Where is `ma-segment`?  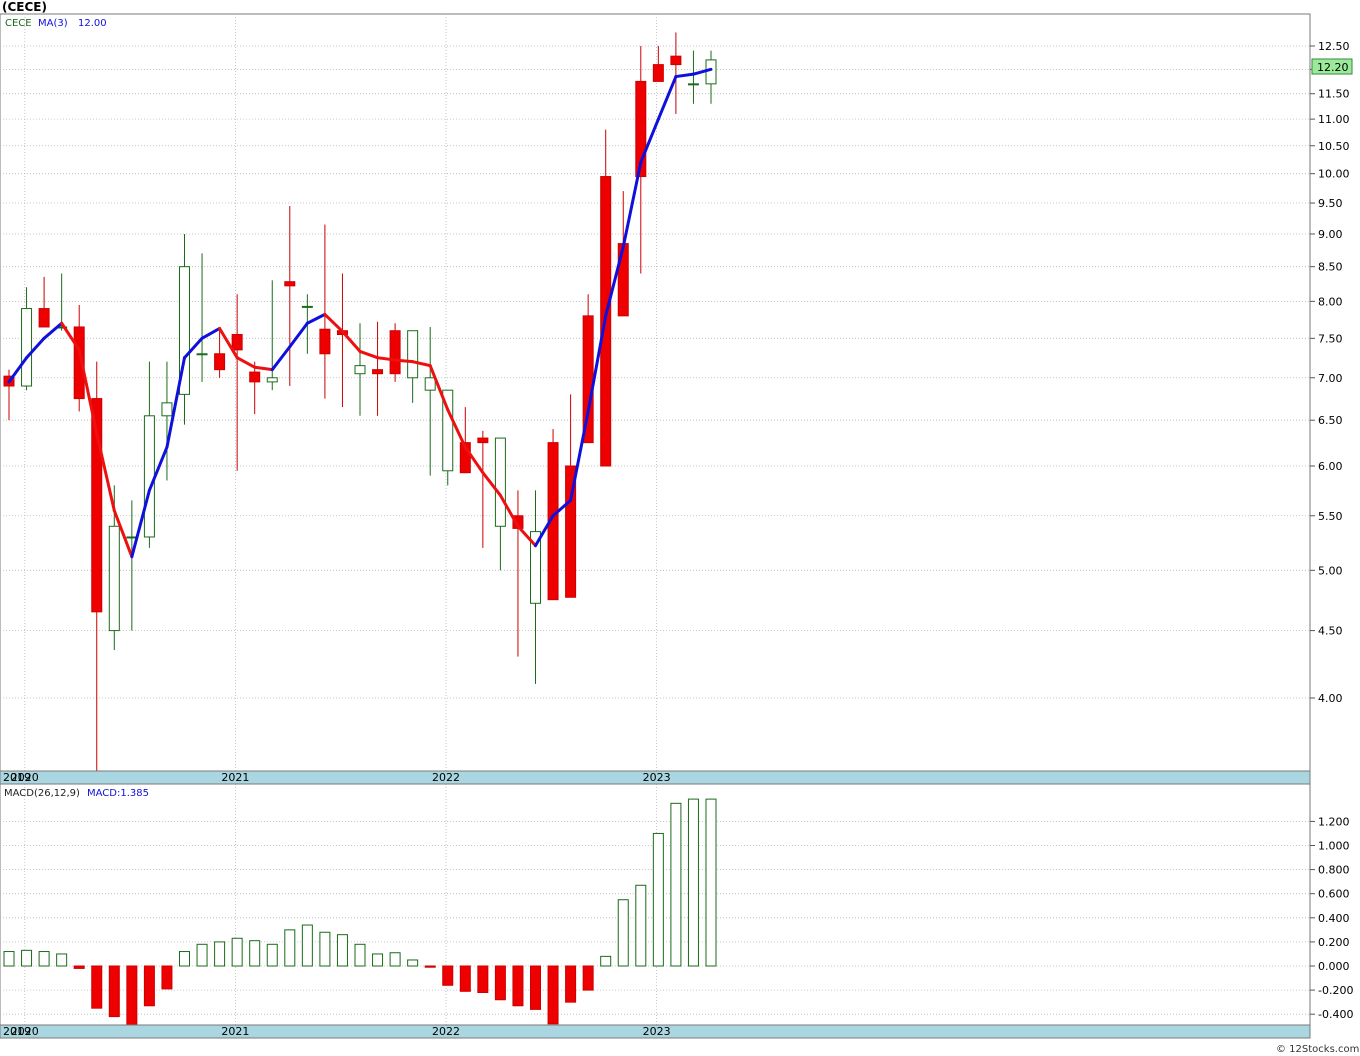 ma-segment is located at coordinates (404, 361).